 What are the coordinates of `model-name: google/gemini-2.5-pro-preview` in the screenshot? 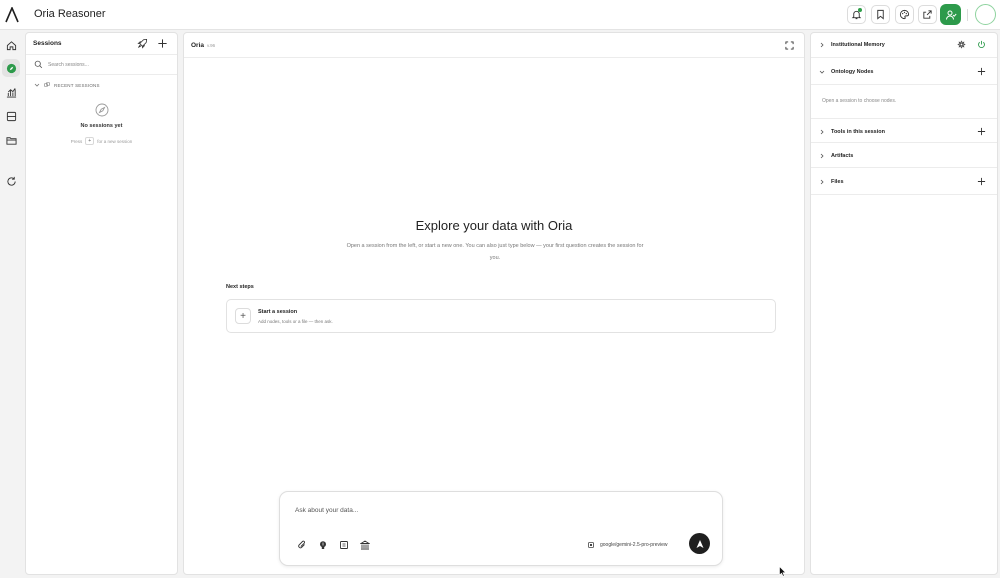 It's located at (634, 545).